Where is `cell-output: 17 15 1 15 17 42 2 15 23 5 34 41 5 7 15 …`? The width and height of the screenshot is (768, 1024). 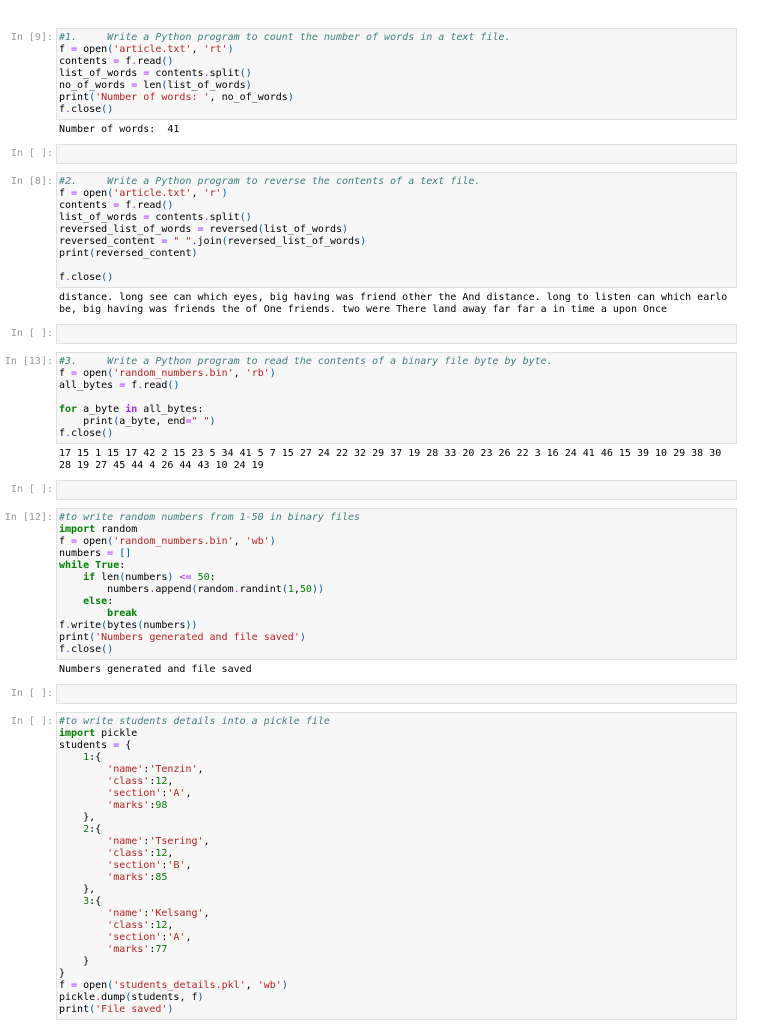
cell-output: 17 15 1 15 17 42 2 15 23 5 34 41 5 7 15 … is located at coordinates (396, 458).